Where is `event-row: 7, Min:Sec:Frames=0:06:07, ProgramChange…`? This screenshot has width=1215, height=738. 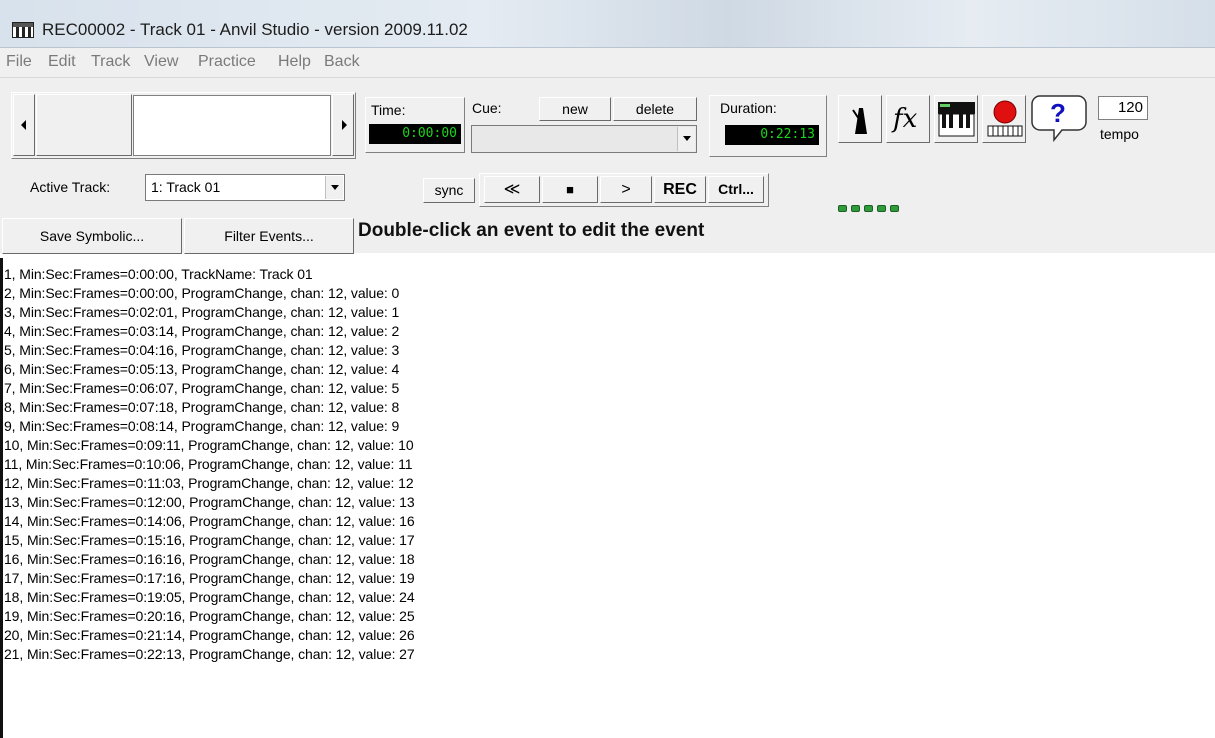
event-row: 7, Min:Sec:Frames=0:06:07, ProgramChange… is located at coordinates (201, 388).